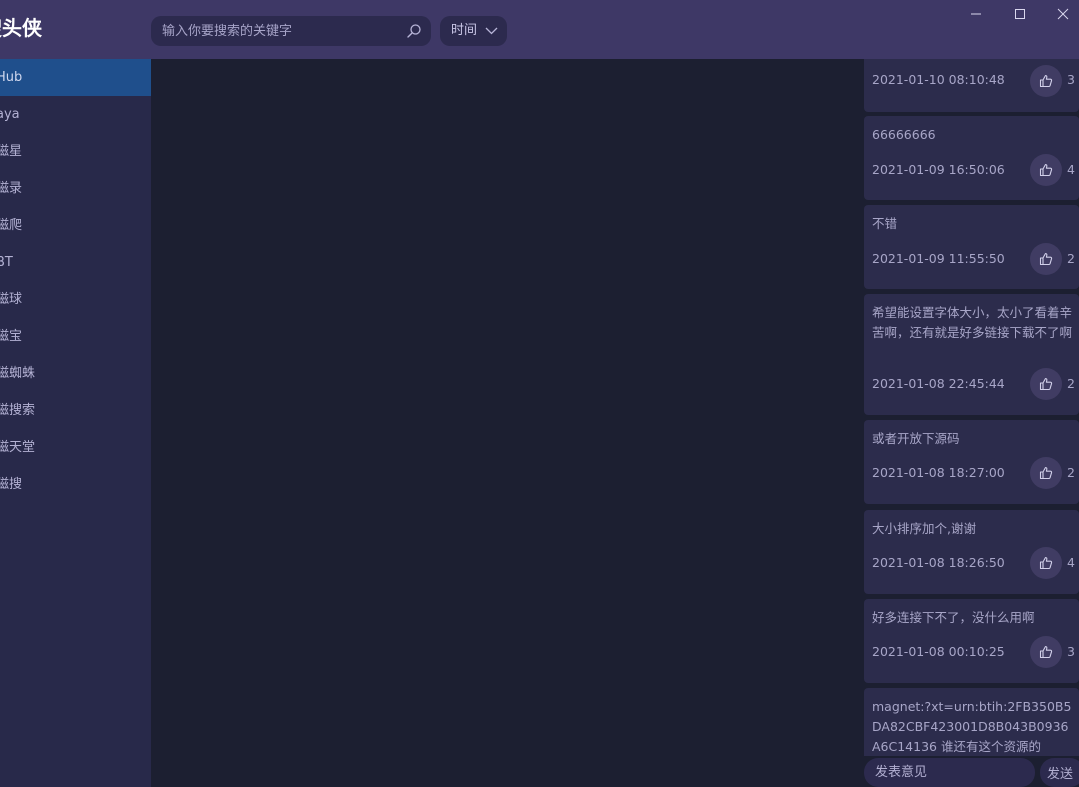  Describe the element at coordinates (464, 30) in the screenshot. I see `sort-label: 时间` at that location.